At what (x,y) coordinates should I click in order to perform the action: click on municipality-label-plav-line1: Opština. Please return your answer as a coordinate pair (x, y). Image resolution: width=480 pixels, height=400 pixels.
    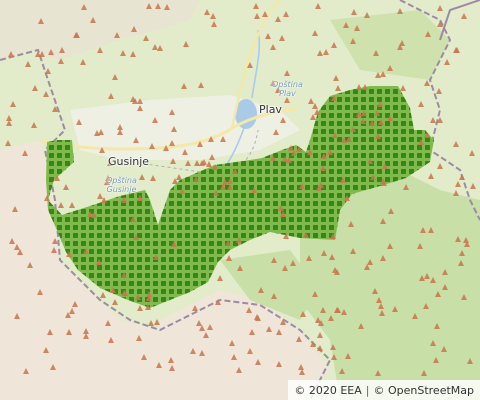
    Looking at the image, I should click on (287, 84).